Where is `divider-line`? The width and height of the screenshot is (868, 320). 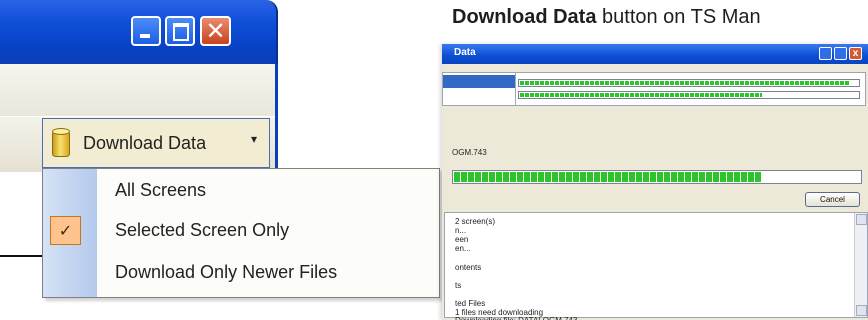 divider-line is located at coordinates (21, 256).